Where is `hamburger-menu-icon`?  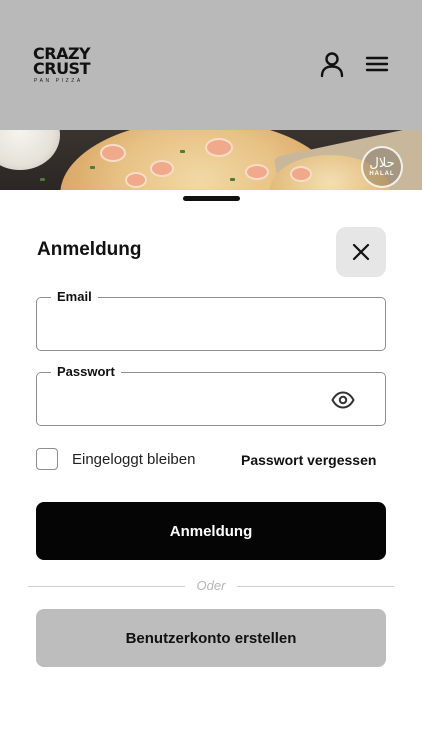 hamburger-menu-icon is located at coordinates (377, 64).